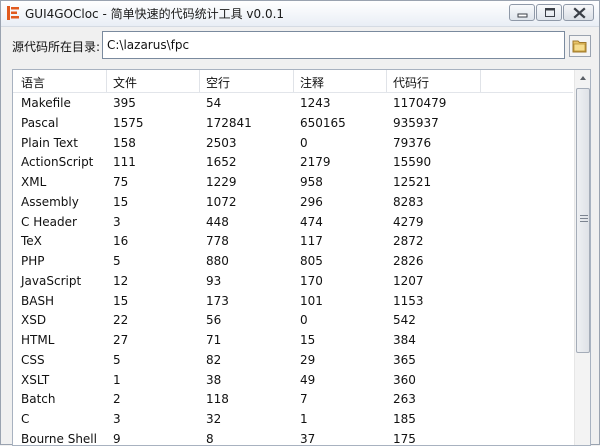 The image size is (600, 446). Describe the element at coordinates (50, 201) in the screenshot. I see `cell-language: Assembly` at that location.